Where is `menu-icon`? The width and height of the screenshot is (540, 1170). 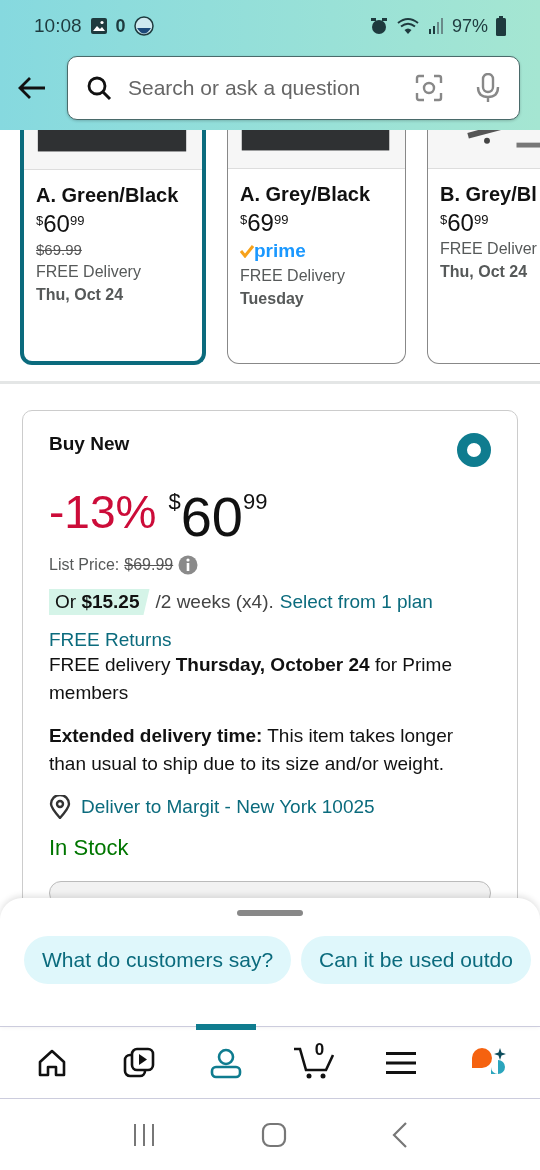
menu-icon is located at coordinates (400, 1062).